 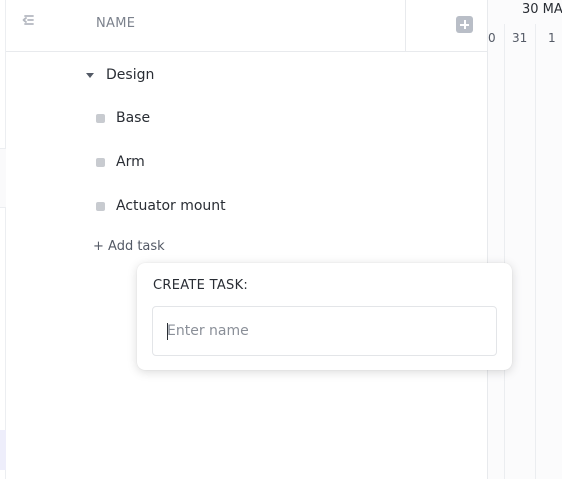 What do you see at coordinates (464, 24) in the screenshot?
I see `plus-square-icon` at bounding box center [464, 24].